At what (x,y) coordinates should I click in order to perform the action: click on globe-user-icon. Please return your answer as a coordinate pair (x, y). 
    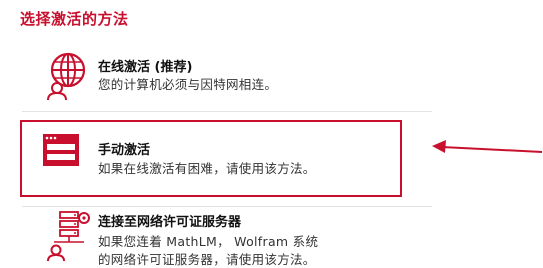
    Looking at the image, I should click on (70, 78).